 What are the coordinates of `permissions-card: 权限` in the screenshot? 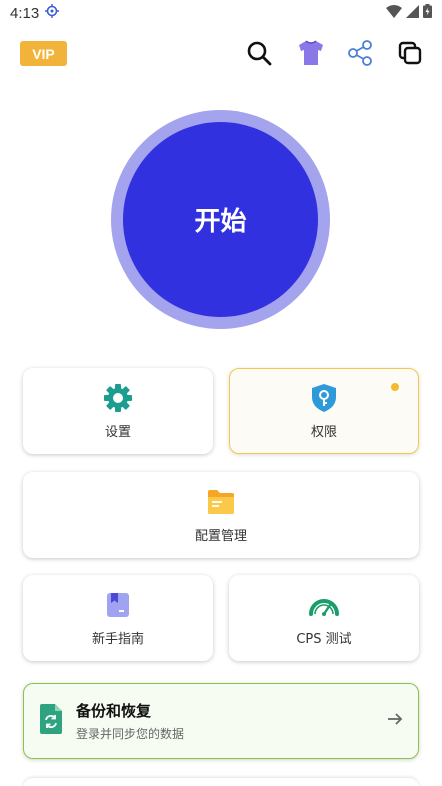 It's located at (324, 411).